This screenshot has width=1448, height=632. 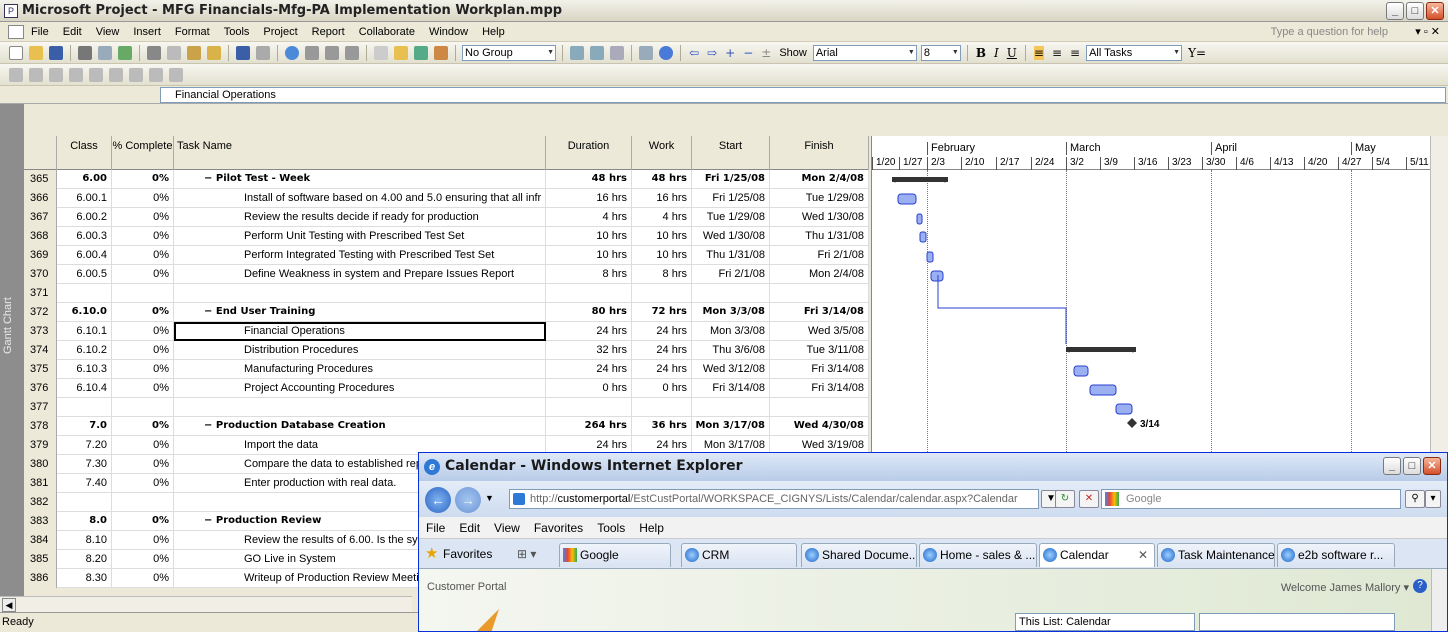 What do you see at coordinates (1012, 53) in the screenshot?
I see `underline-icon: U` at bounding box center [1012, 53].